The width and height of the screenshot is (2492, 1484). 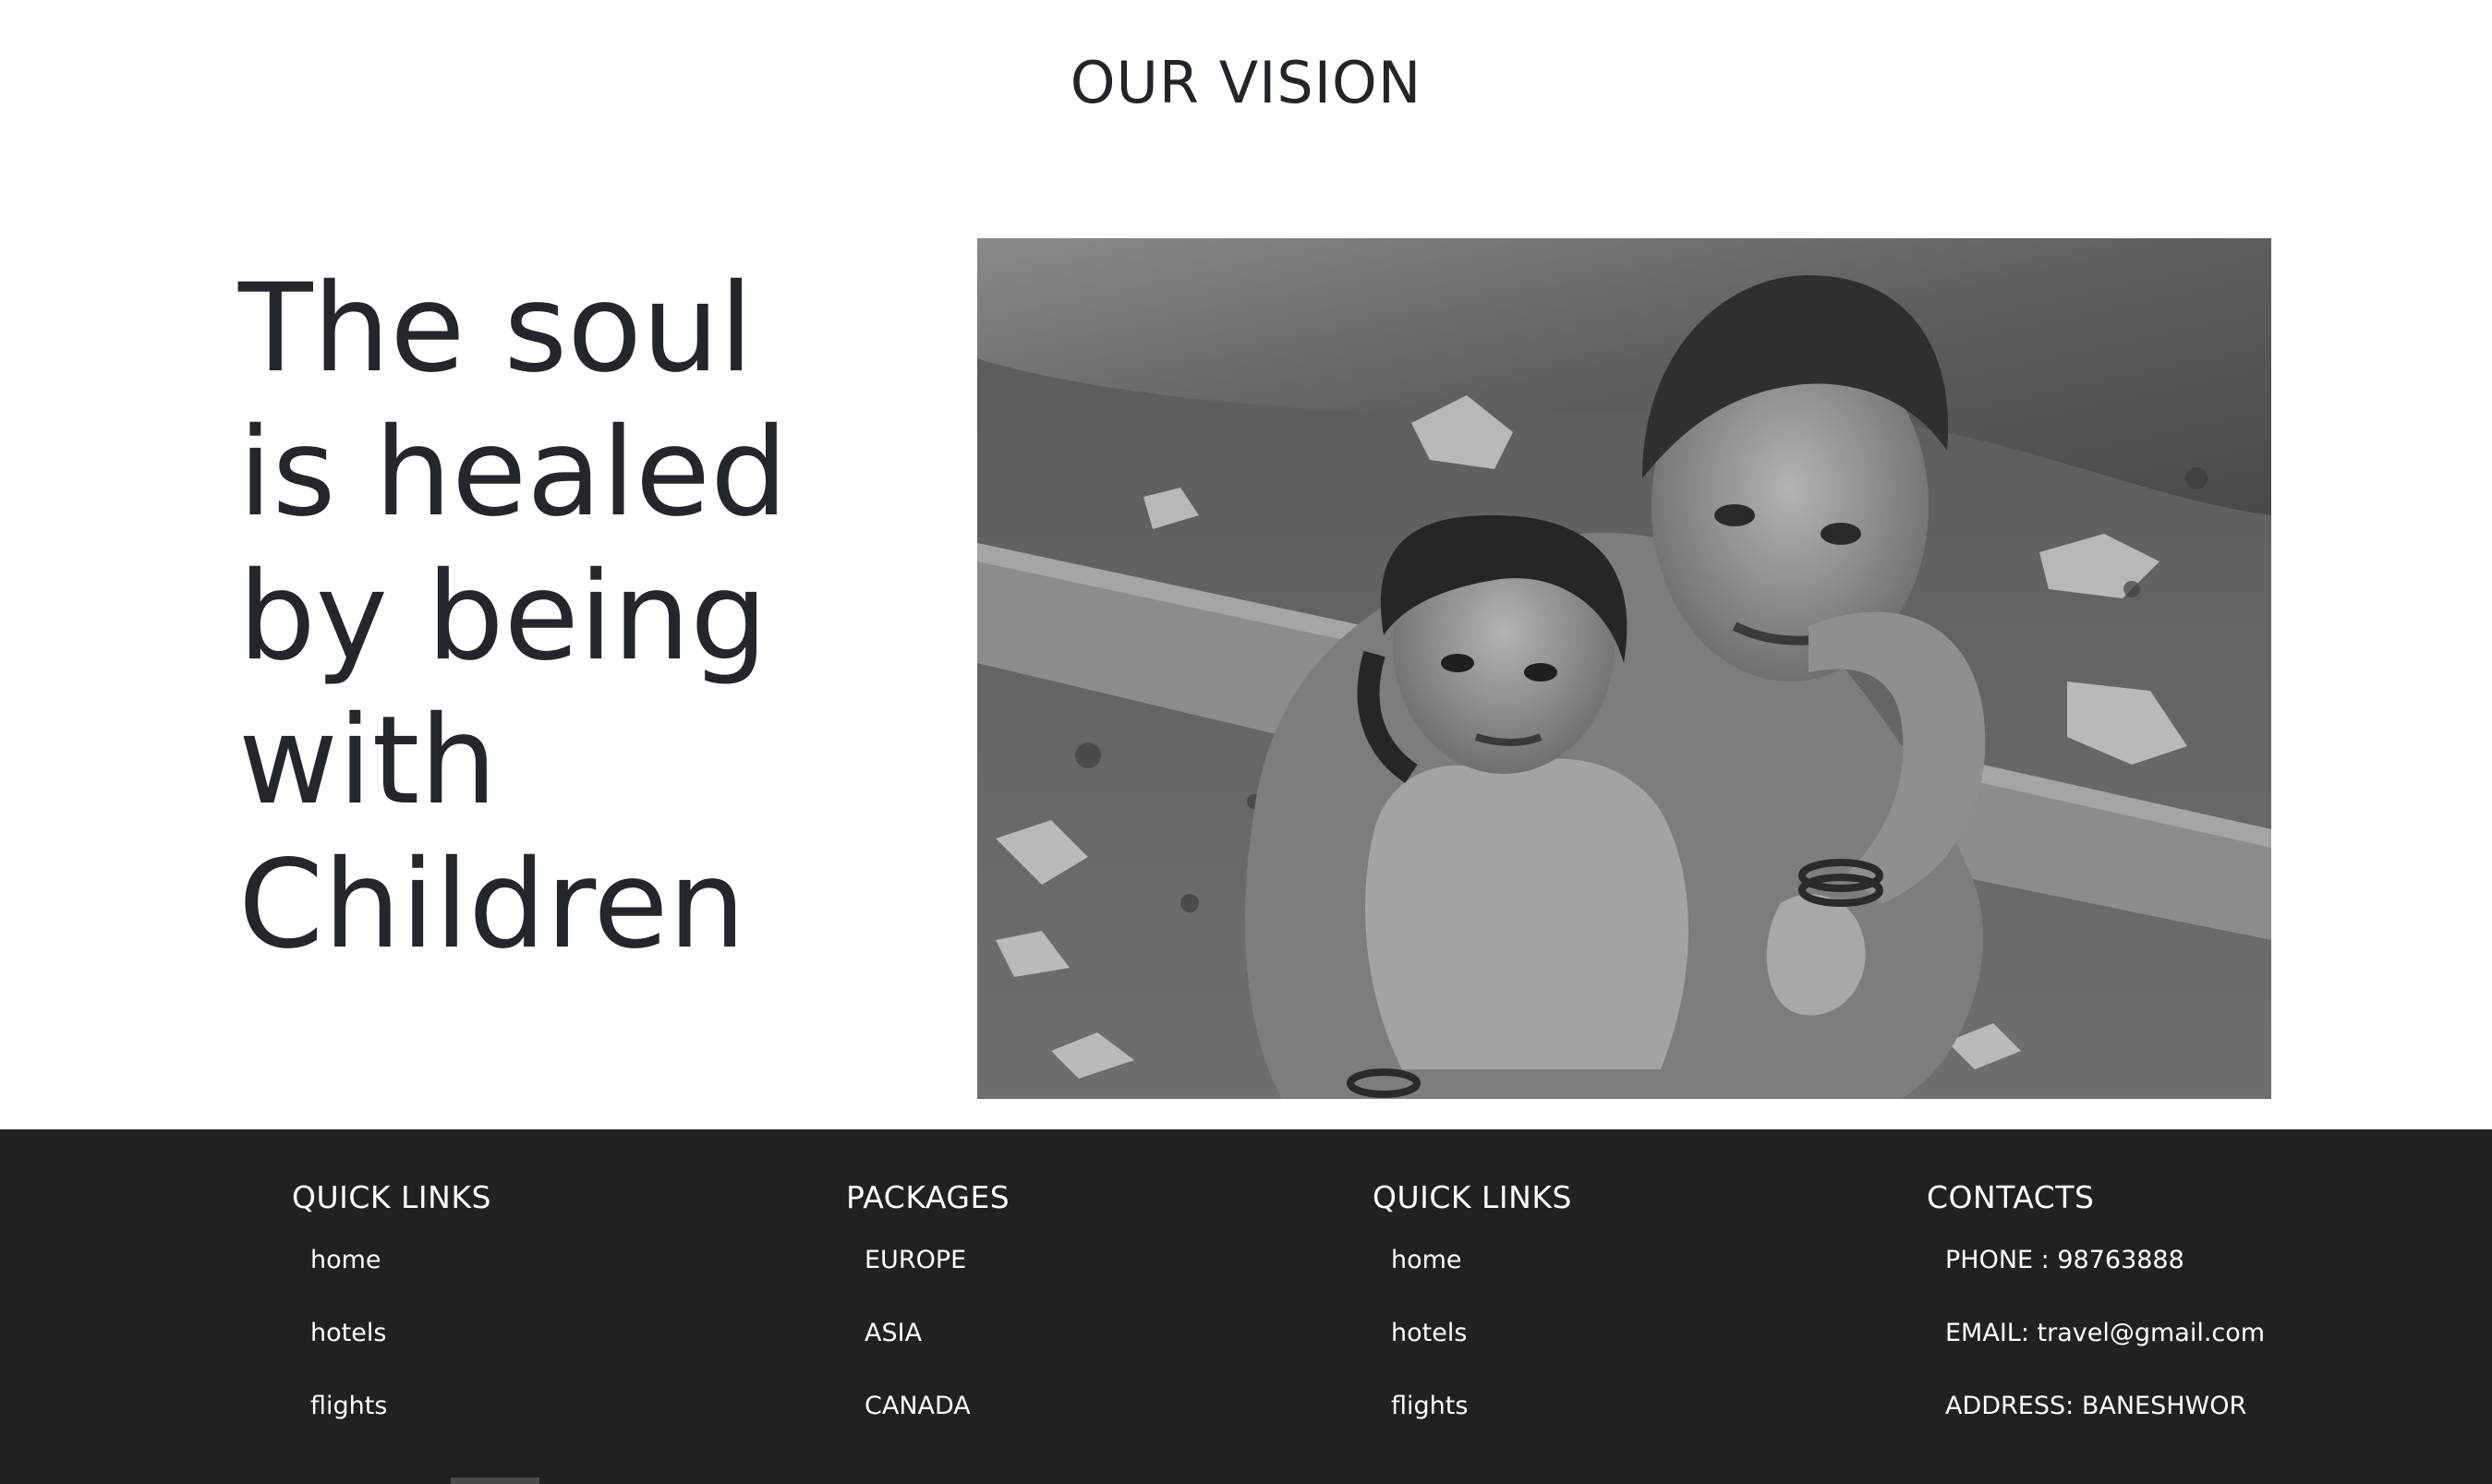 What do you see at coordinates (503, 617) in the screenshot?
I see `quote-line: by being` at bounding box center [503, 617].